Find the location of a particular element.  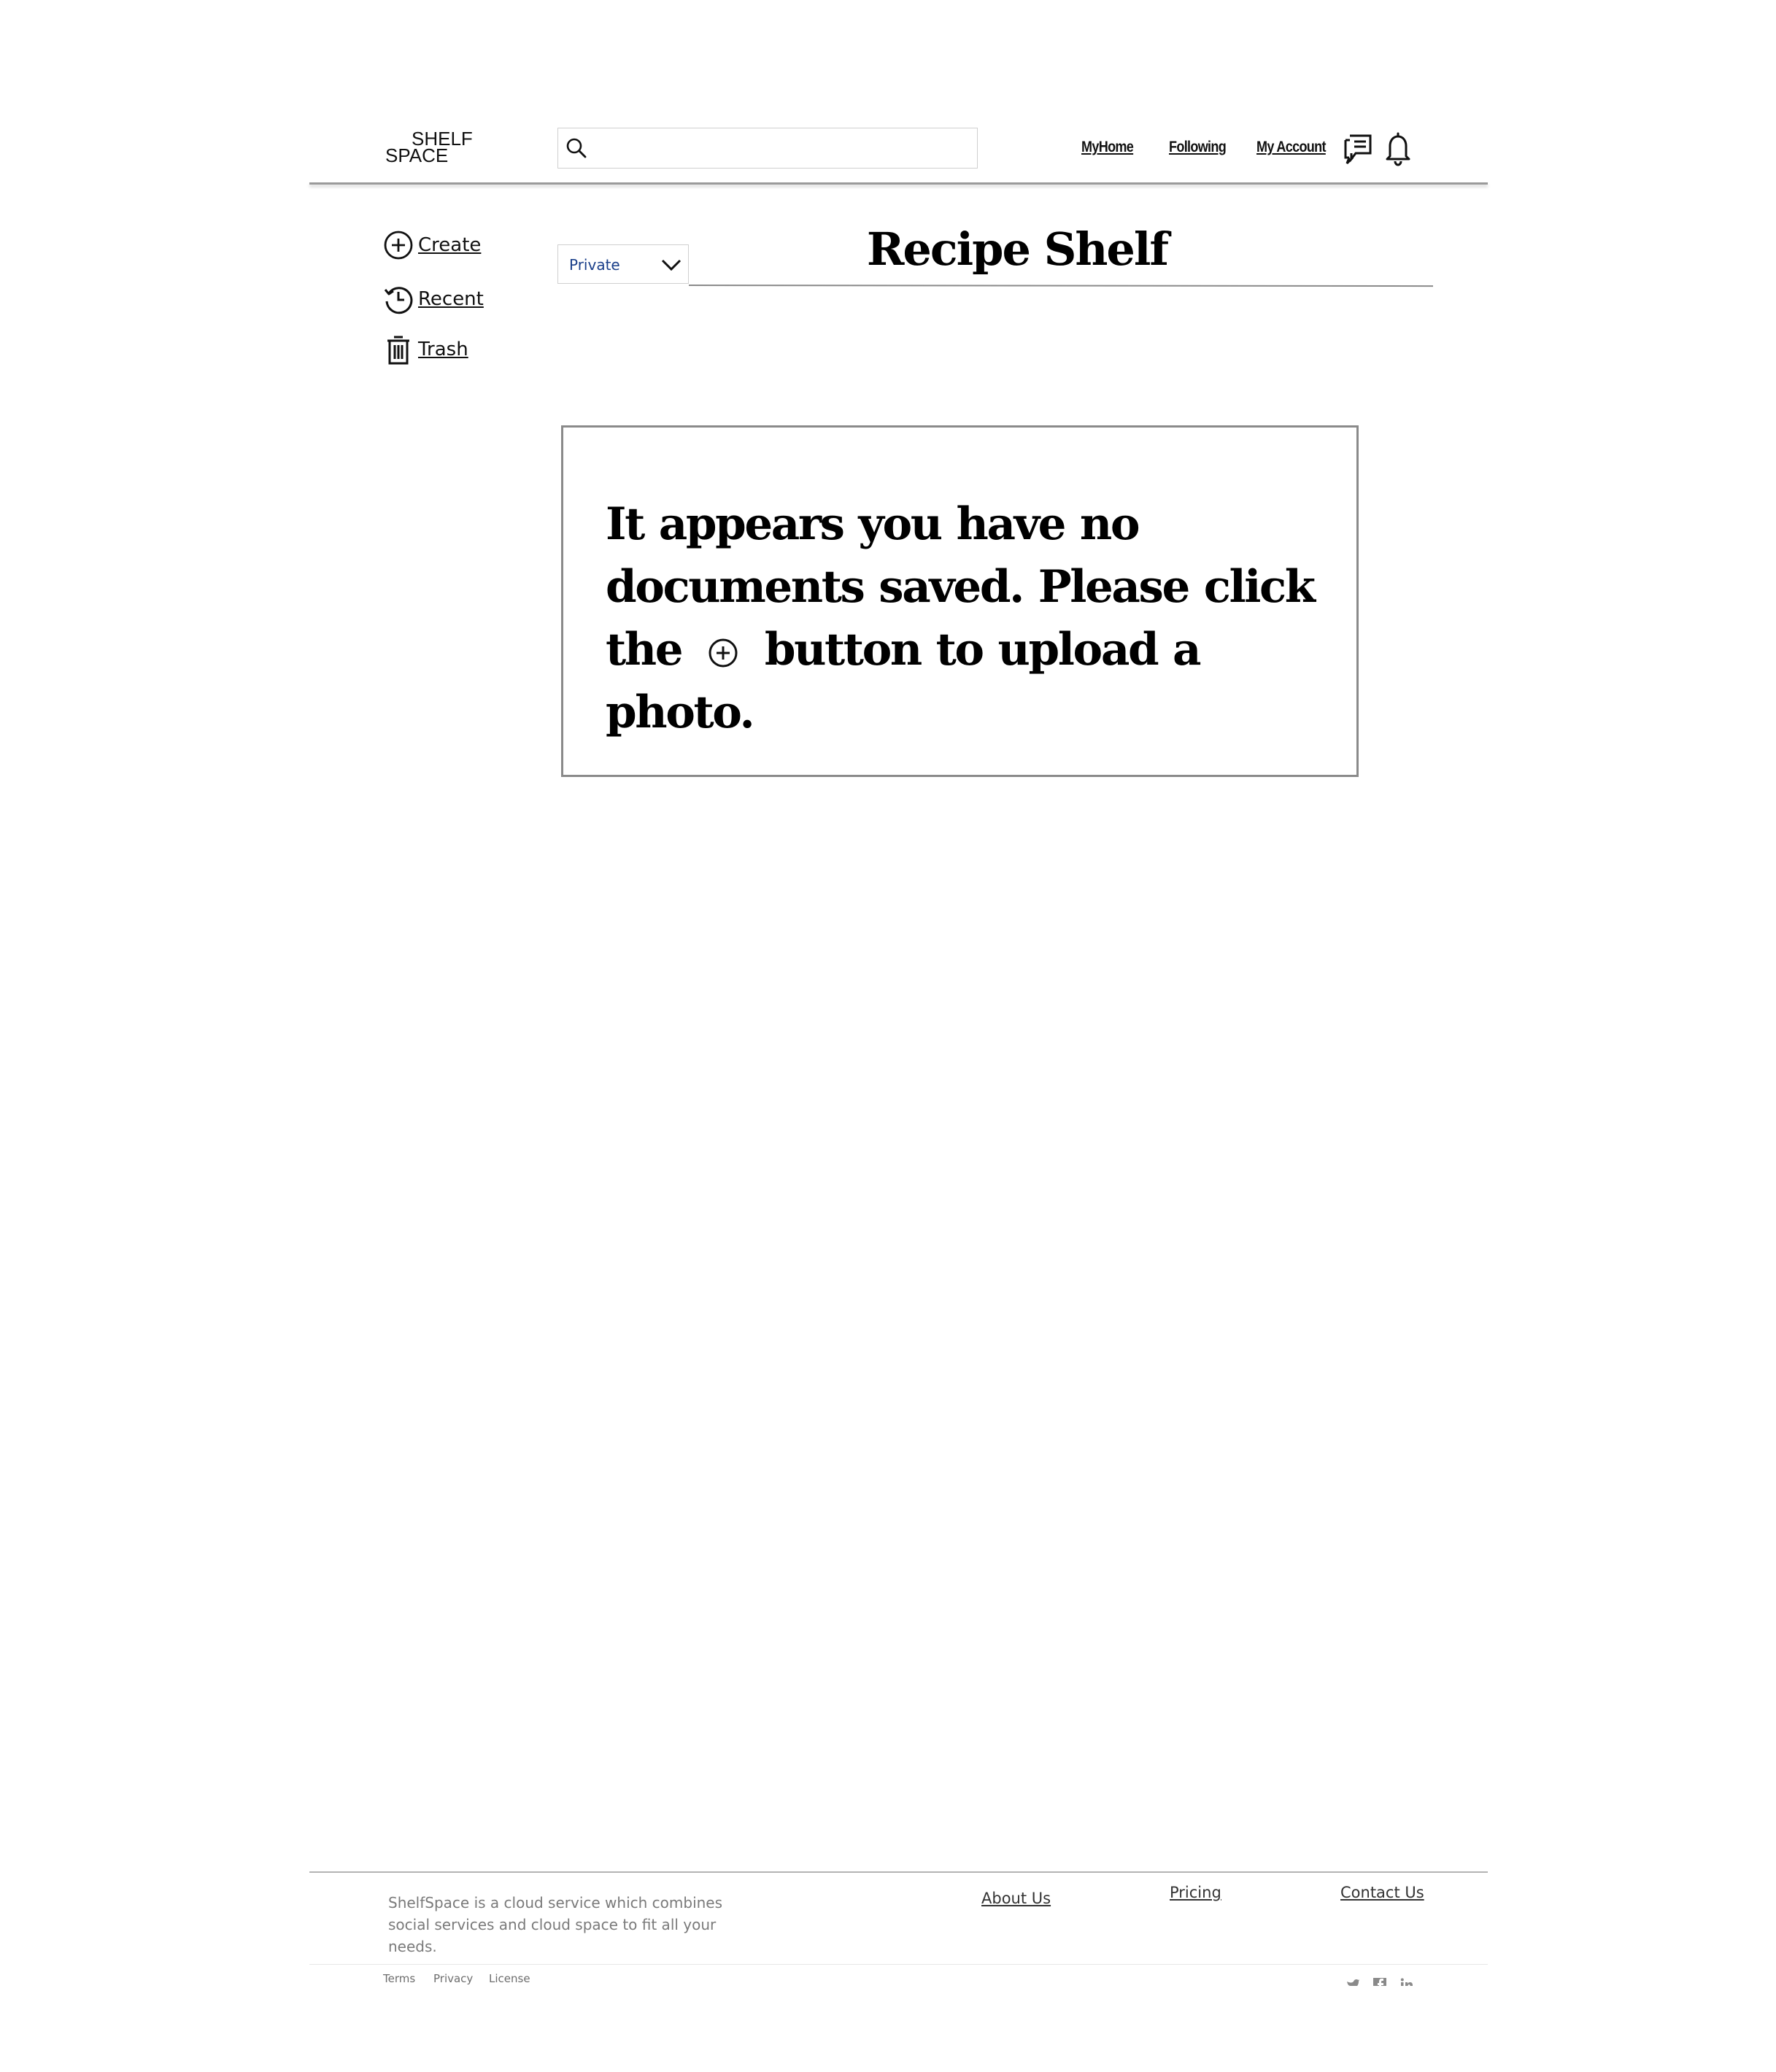

shelfspace-logo: SHELF SPACE is located at coordinates (432, 147).